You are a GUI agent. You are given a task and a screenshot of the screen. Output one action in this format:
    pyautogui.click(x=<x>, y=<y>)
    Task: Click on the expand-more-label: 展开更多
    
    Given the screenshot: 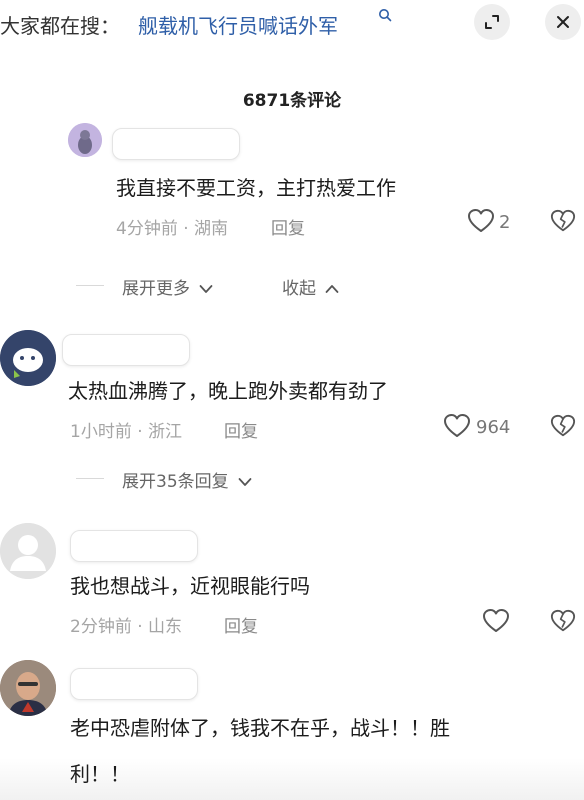 What is the action you would take?
    pyautogui.click(x=156, y=289)
    